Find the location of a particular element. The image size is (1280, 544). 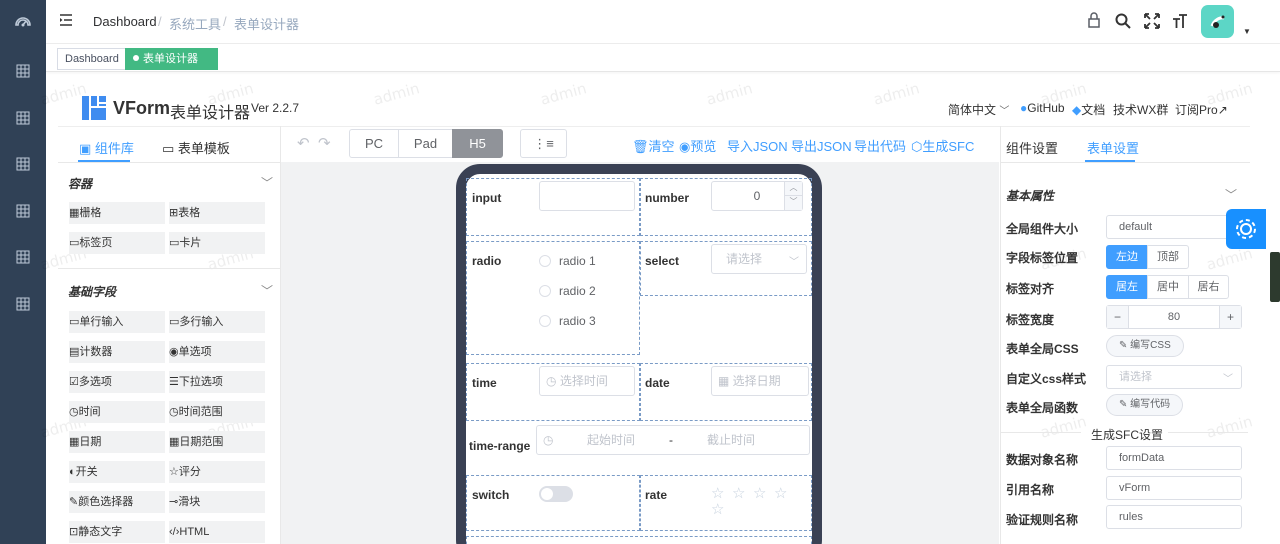

redo-icon: ↷ is located at coordinates (324, 143).